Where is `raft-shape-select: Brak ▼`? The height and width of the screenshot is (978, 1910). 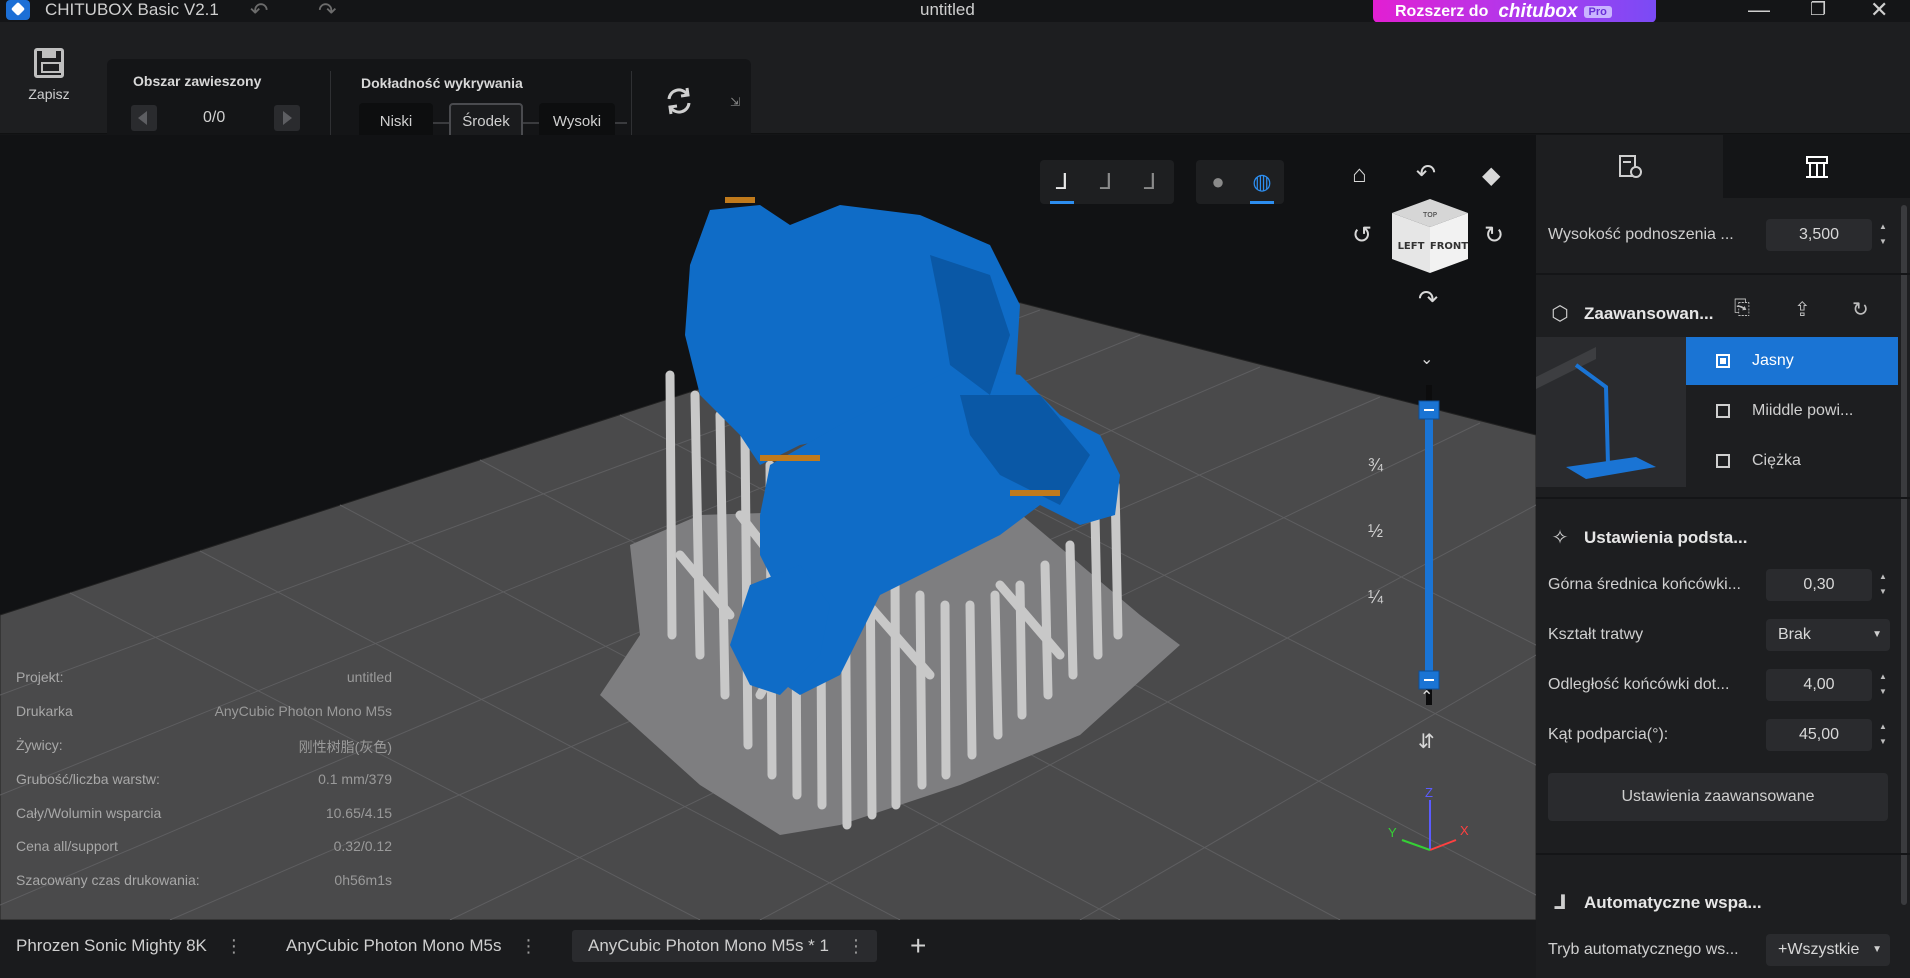 raft-shape-select: Brak ▼ is located at coordinates (1828, 635).